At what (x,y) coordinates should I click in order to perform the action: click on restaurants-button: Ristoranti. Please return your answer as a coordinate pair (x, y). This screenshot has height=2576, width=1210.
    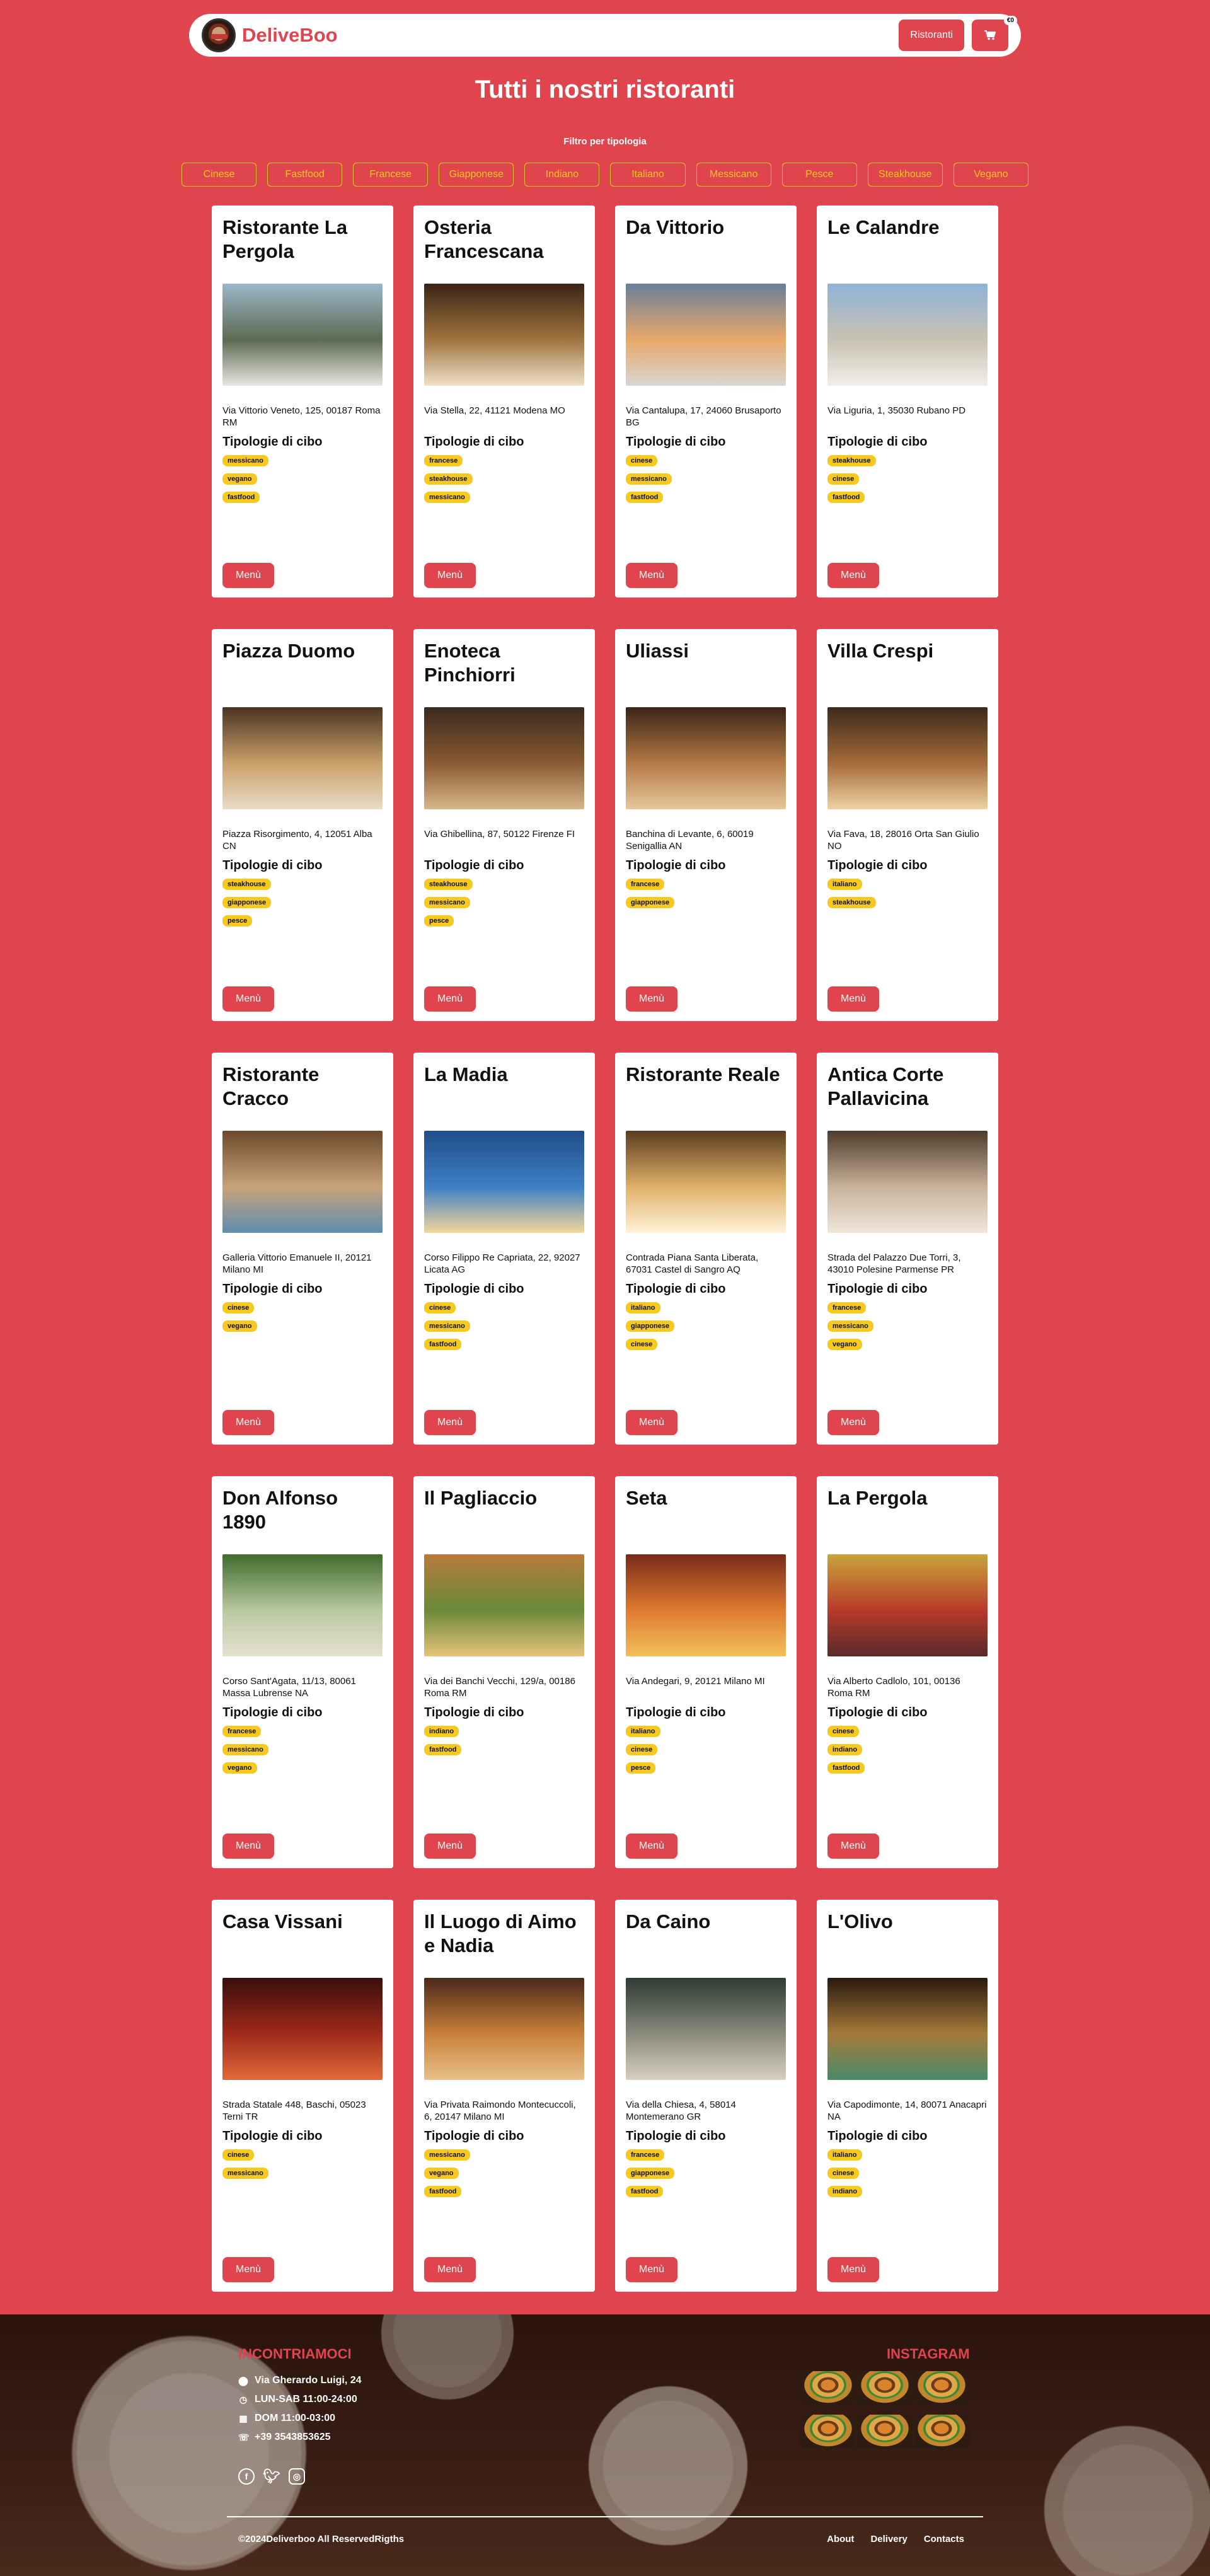
    Looking at the image, I should click on (931, 35).